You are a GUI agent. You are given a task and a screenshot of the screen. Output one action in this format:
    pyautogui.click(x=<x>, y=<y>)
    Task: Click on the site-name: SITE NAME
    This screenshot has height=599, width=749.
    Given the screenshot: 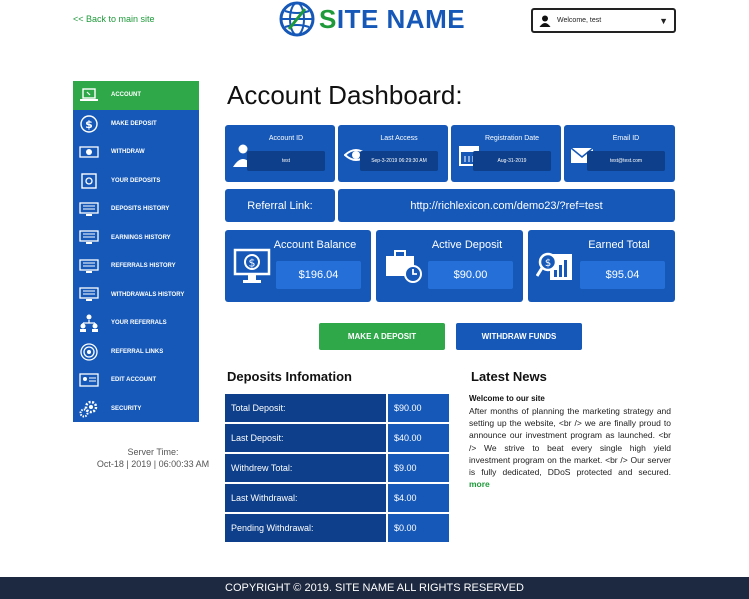 What is the action you would take?
    pyautogui.click(x=392, y=18)
    